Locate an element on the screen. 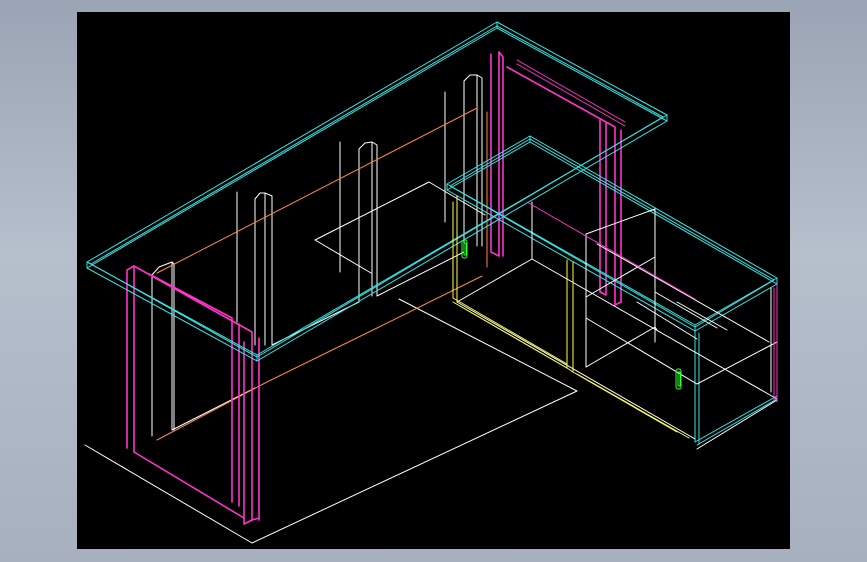 This screenshot has width=867, height=562. right-leg-panel is located at coordinates (556, 178).